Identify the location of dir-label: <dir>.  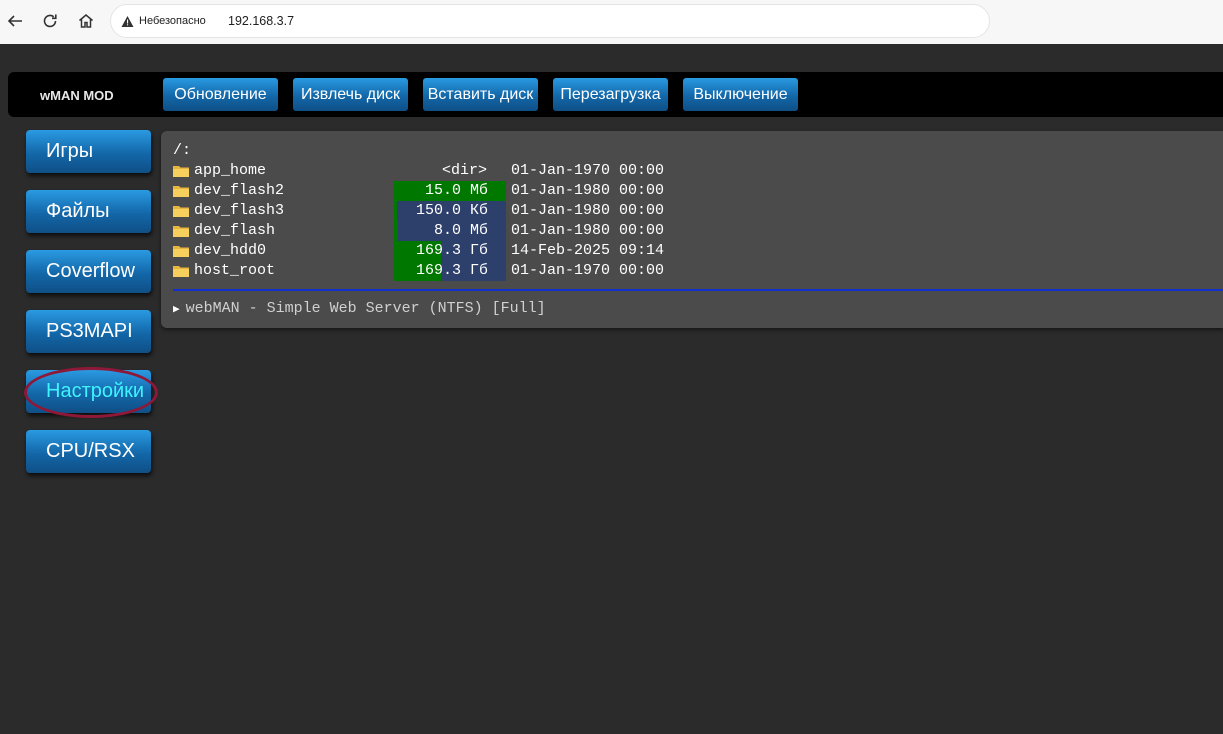
(465, 170).